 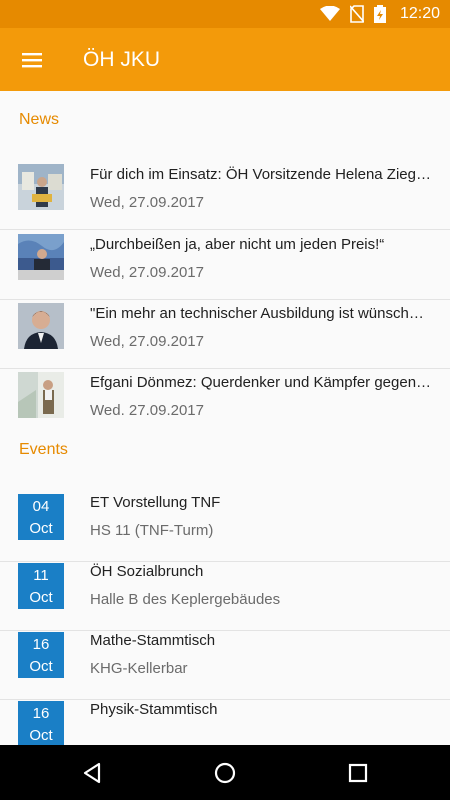 I want to click on back-icon, so click(x=92, y=773).